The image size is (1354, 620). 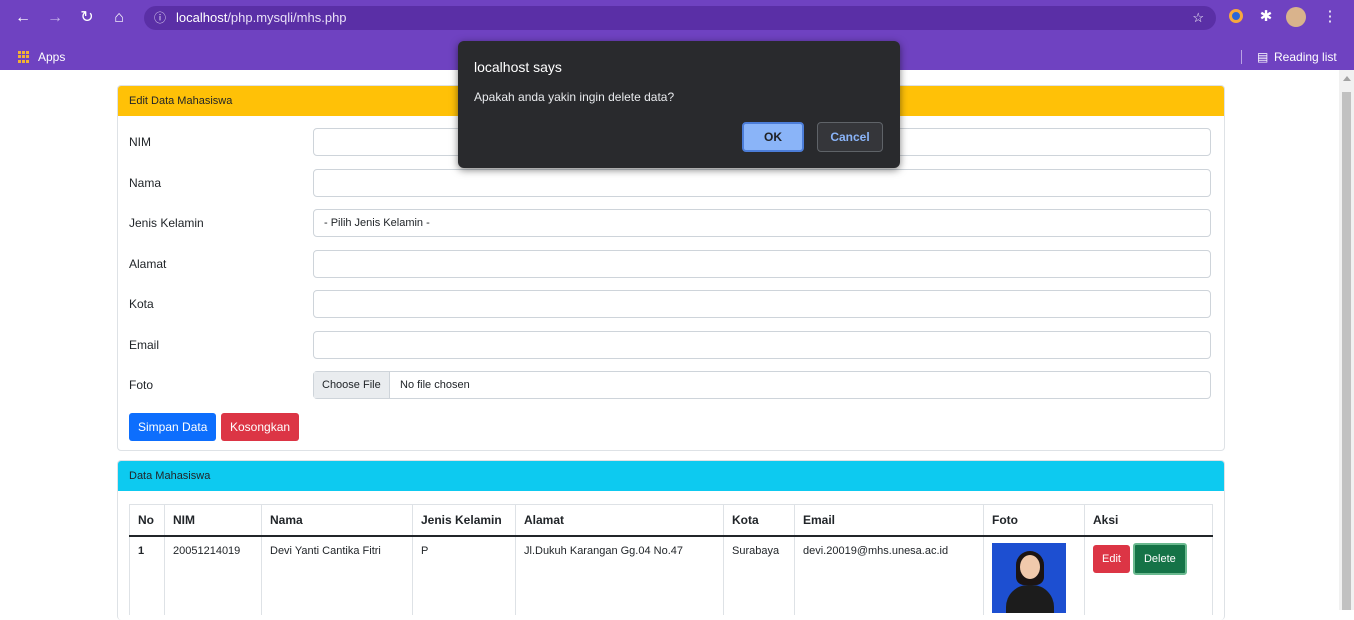 I want to click on reload-icon: ↻, so click(x=87, y=18).